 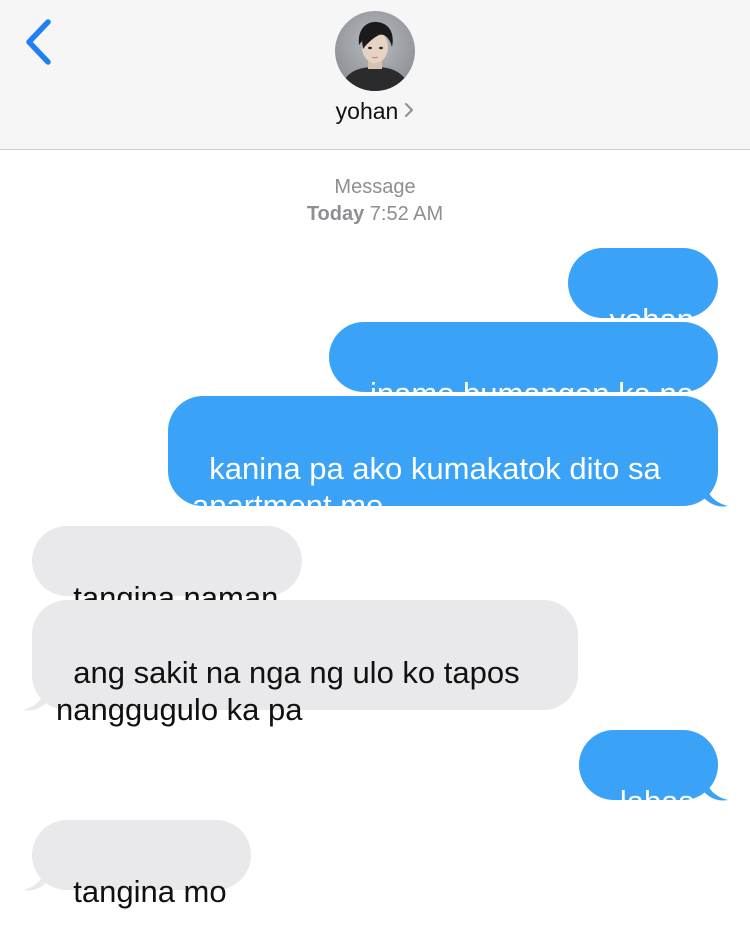 What do you see at coordinates (150, 891) in the screenshot?
I see `message-text: tangina mo` at bounding box center [150, 891].